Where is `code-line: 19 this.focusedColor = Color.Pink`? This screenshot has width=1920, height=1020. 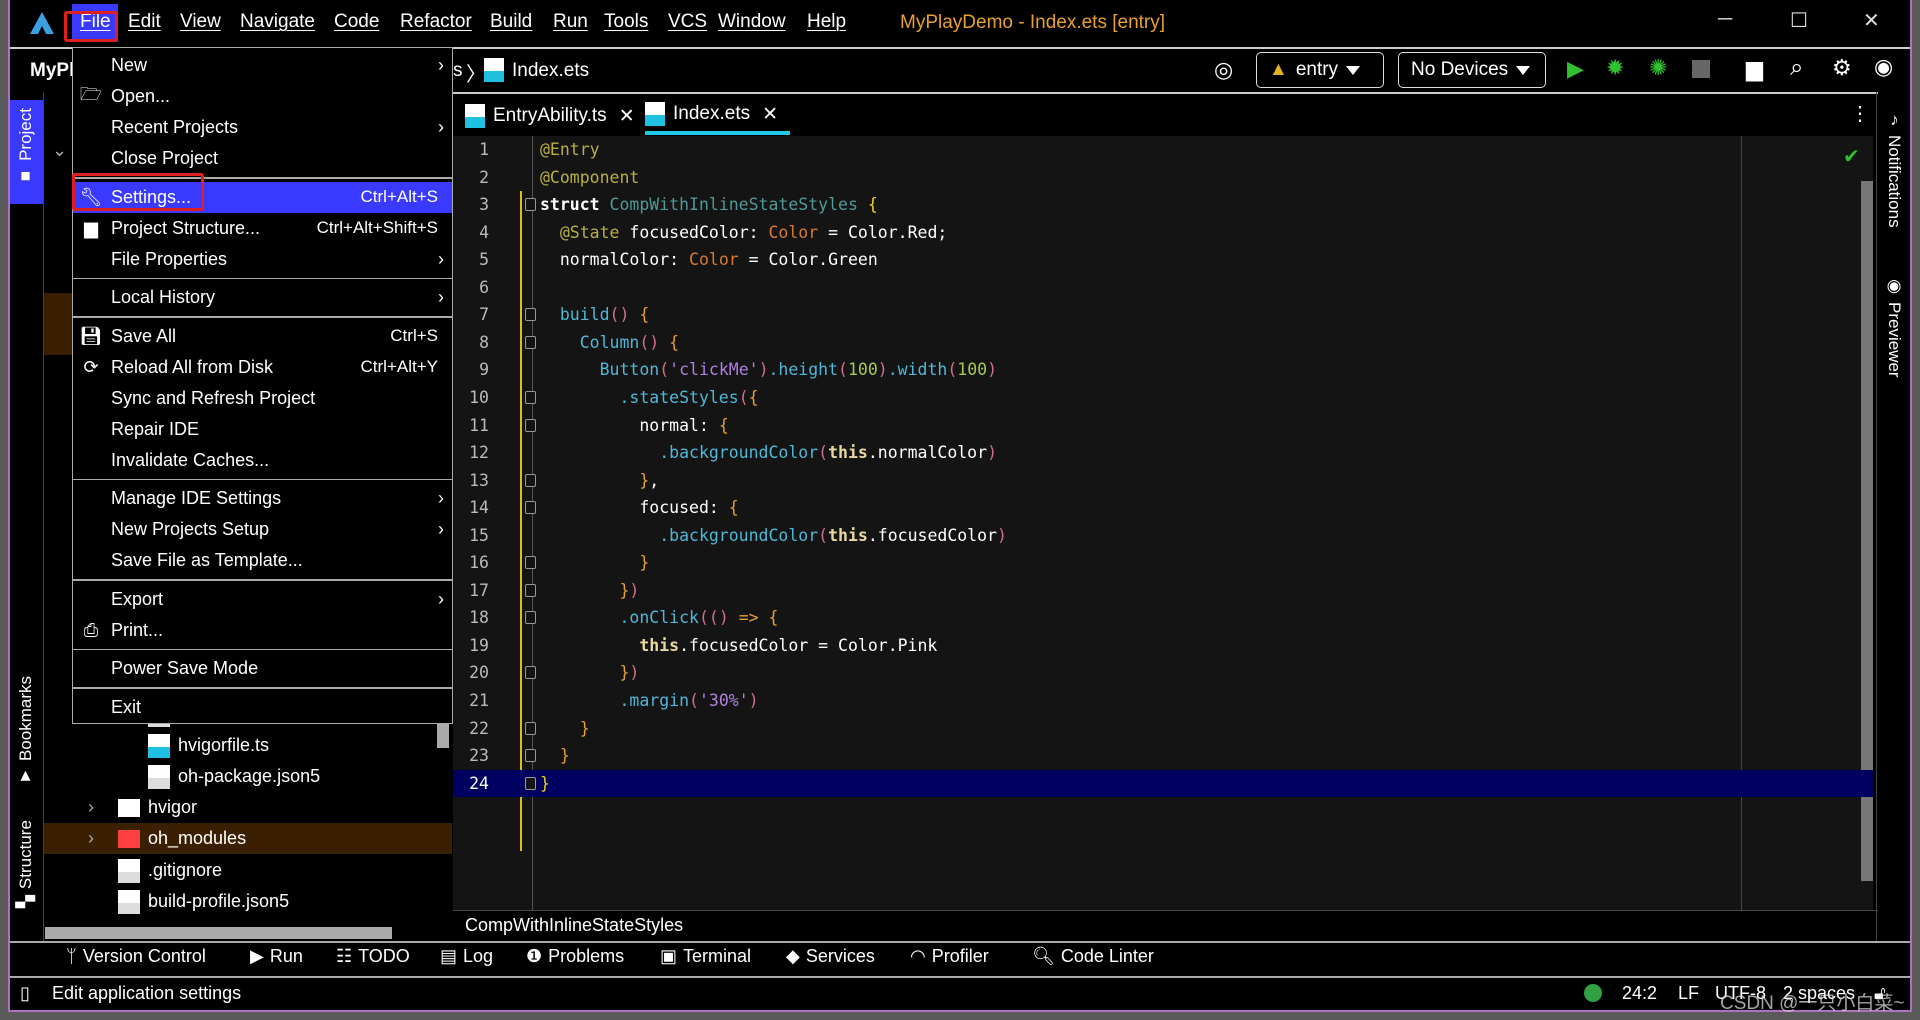
code-line: 19 this.focusedColor = Color.Pink is located at coordinates (1163, 646).